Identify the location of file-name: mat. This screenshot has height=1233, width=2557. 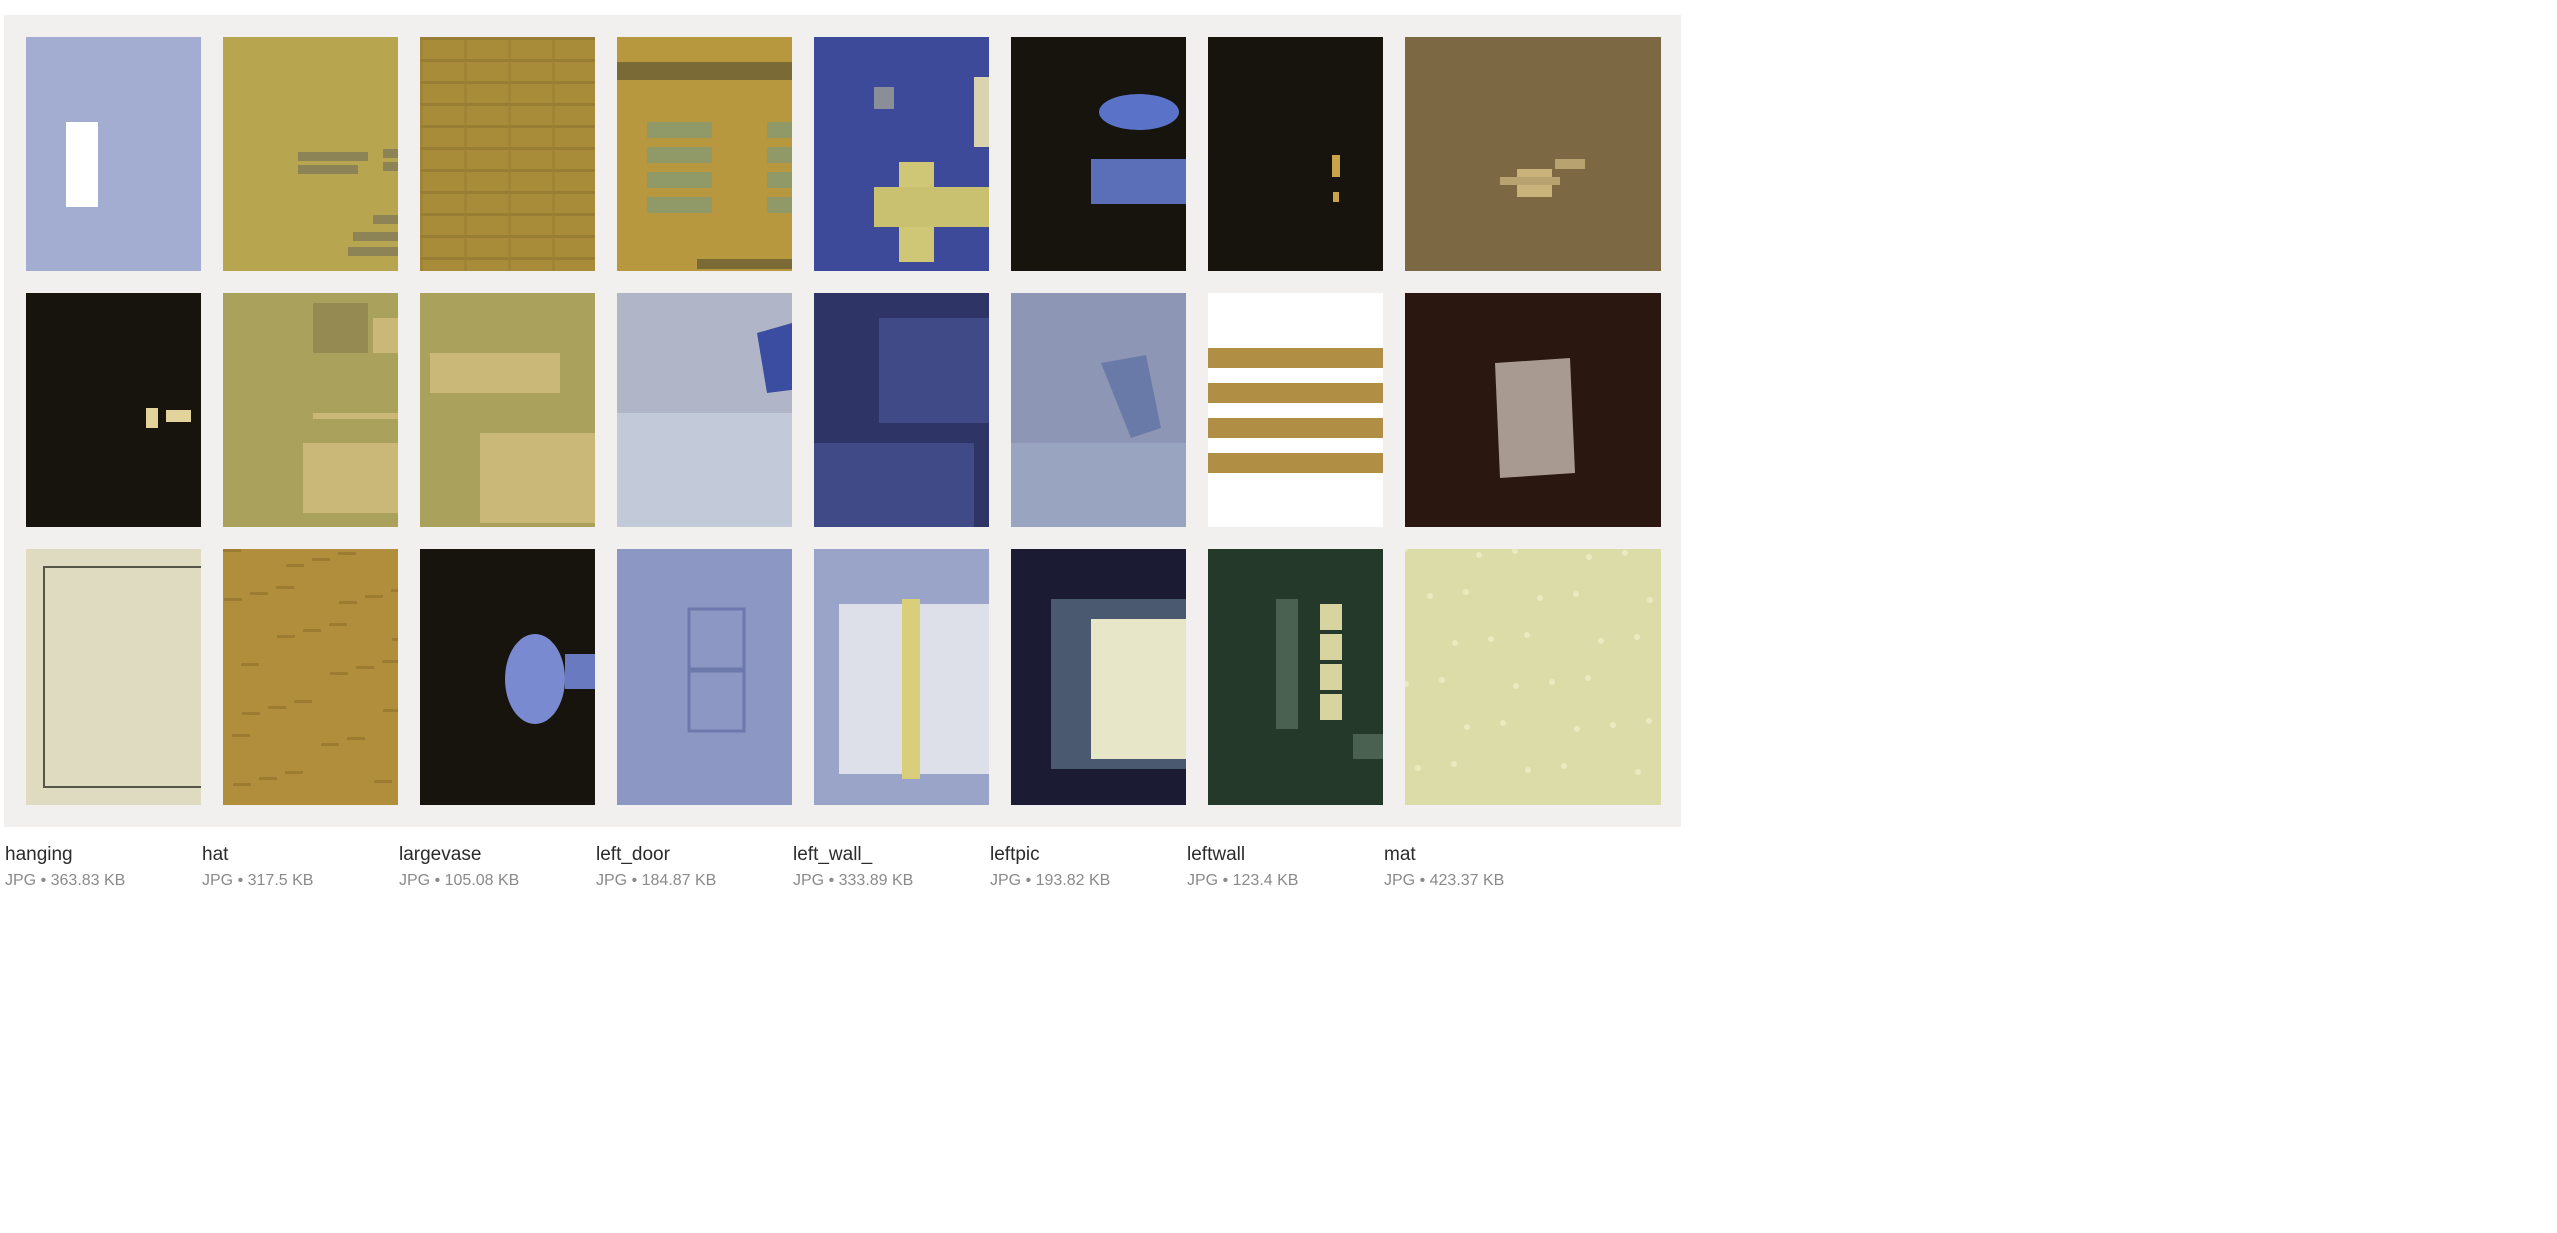
(1400, 855).